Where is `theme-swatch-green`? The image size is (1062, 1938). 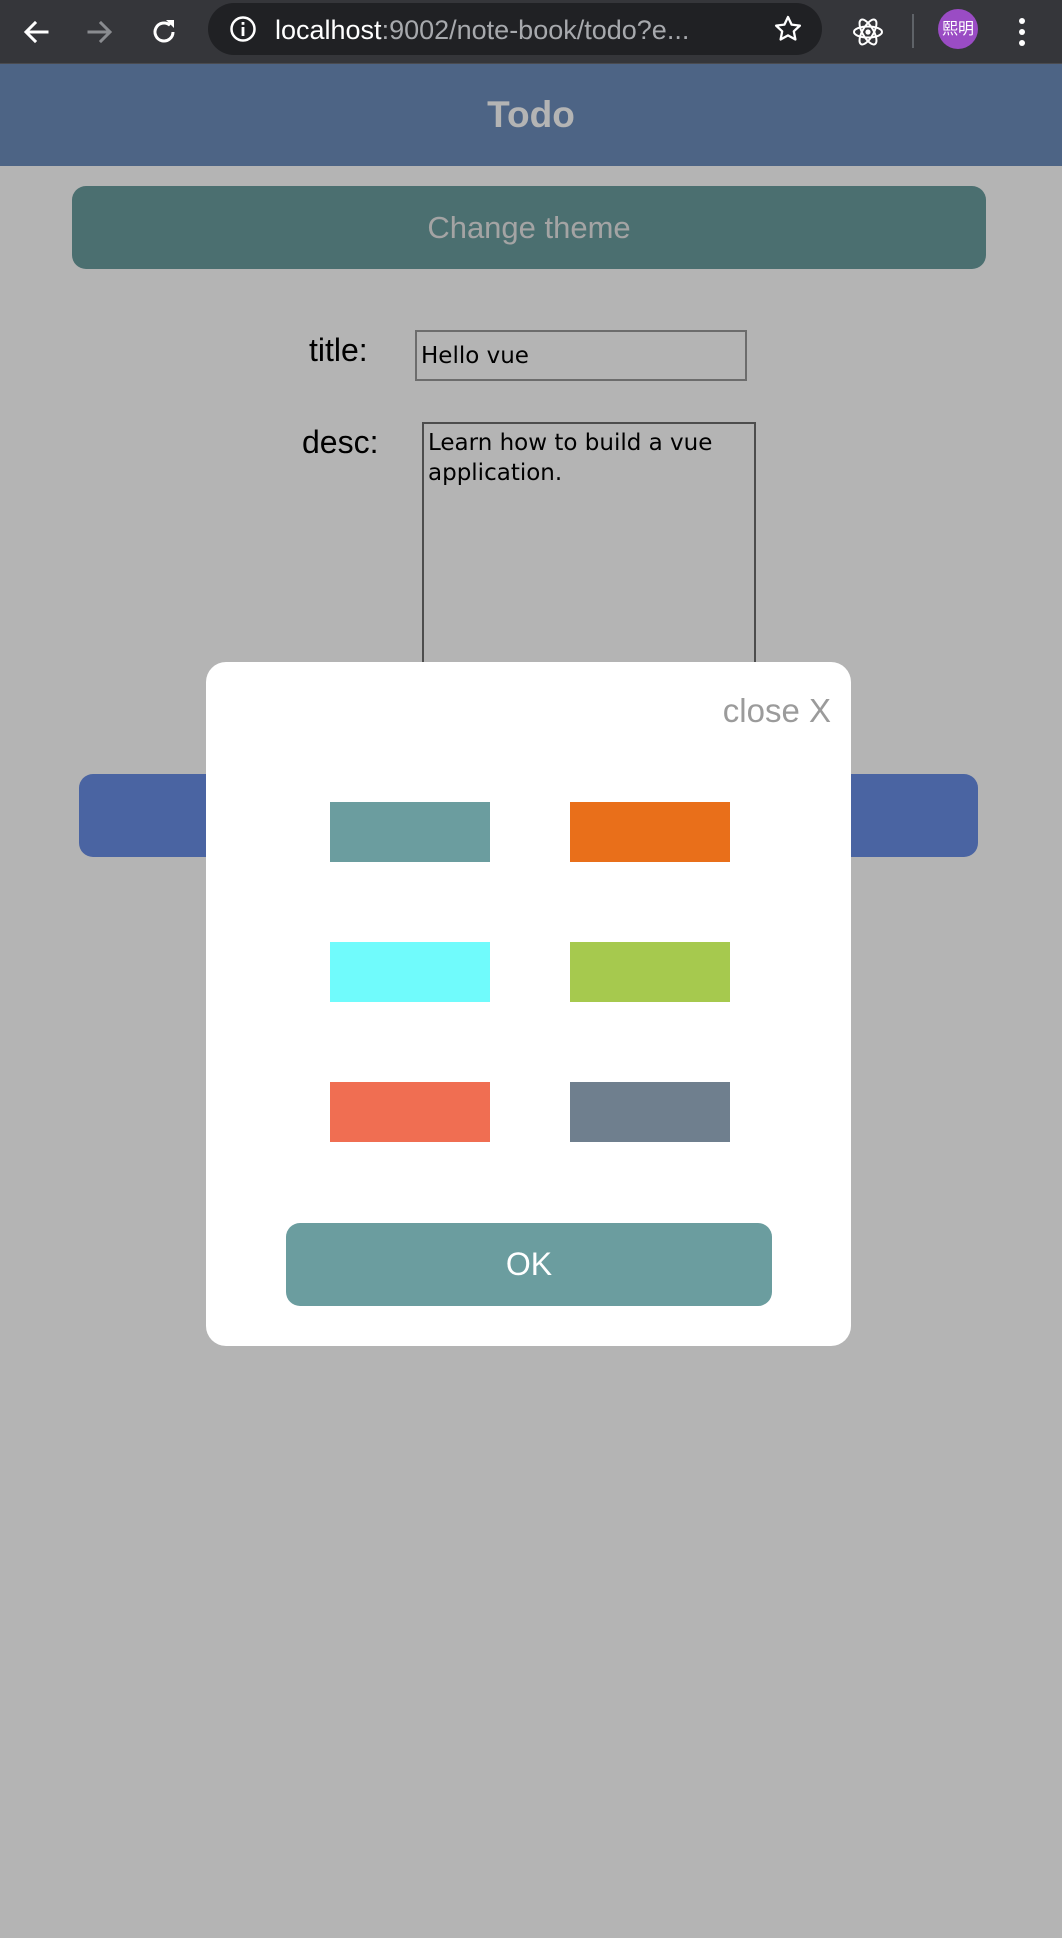 theme-swatch-green is located at coordinates (650, 972).